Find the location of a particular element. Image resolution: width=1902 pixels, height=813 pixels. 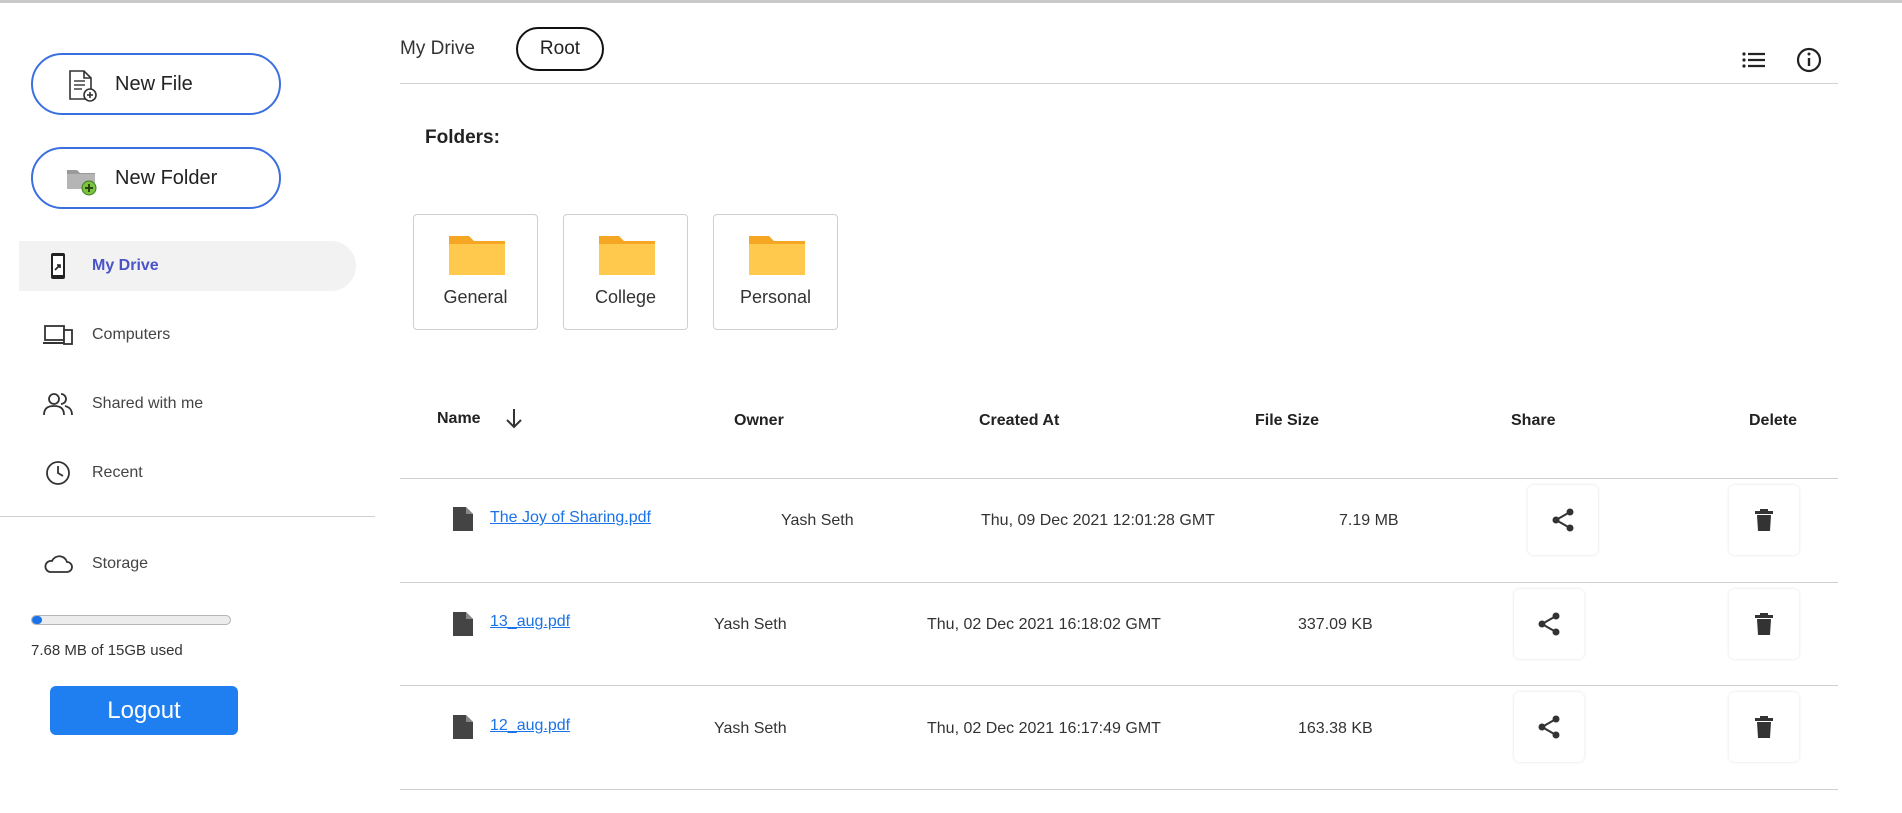

file-name-link: 12_aug.pdf is located at coordinates (530, 726).